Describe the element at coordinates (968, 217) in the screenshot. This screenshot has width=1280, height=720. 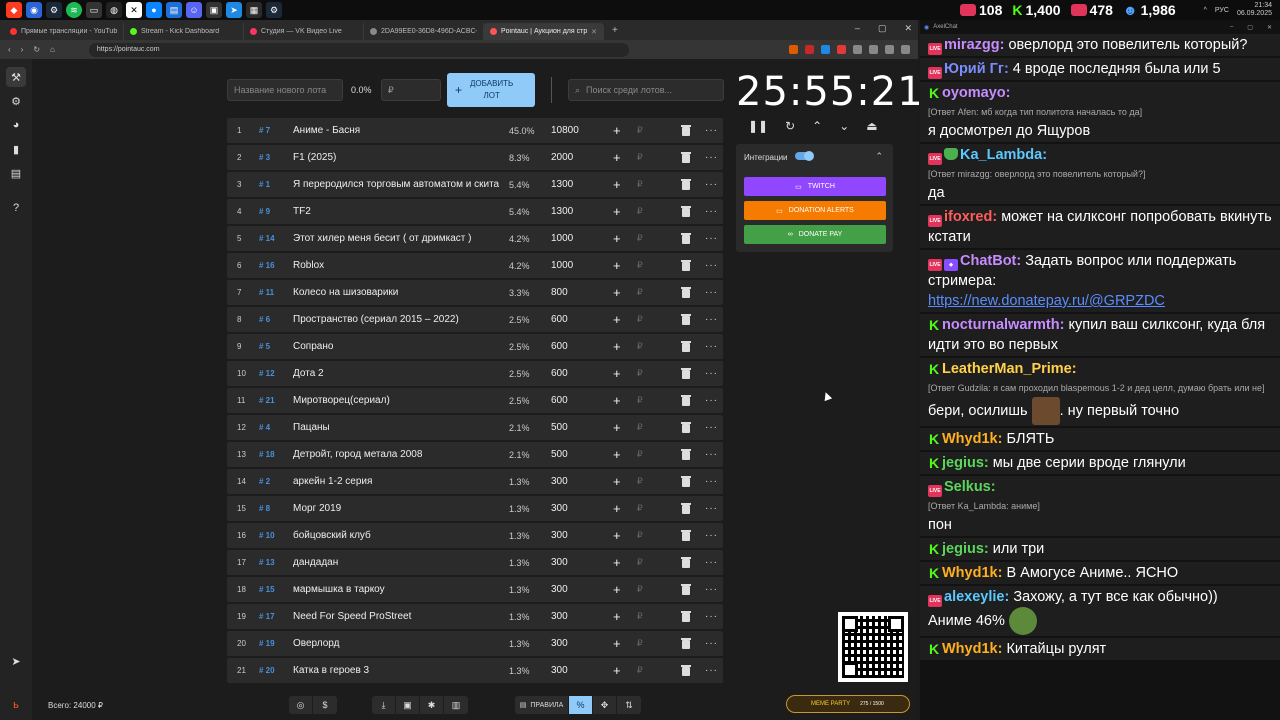
I see `chat-nick: ifoxred` at that location.